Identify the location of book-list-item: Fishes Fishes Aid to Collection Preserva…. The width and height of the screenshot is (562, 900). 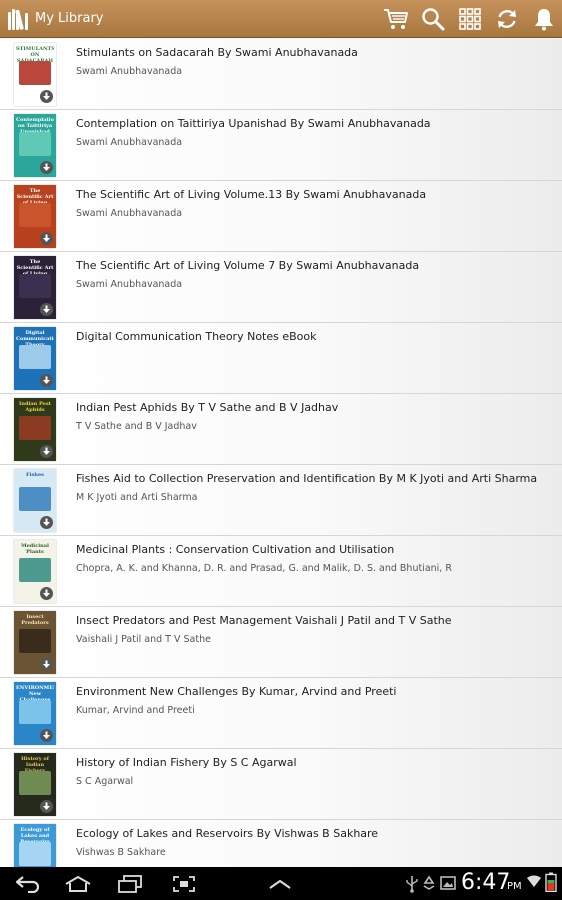
(281, 500).